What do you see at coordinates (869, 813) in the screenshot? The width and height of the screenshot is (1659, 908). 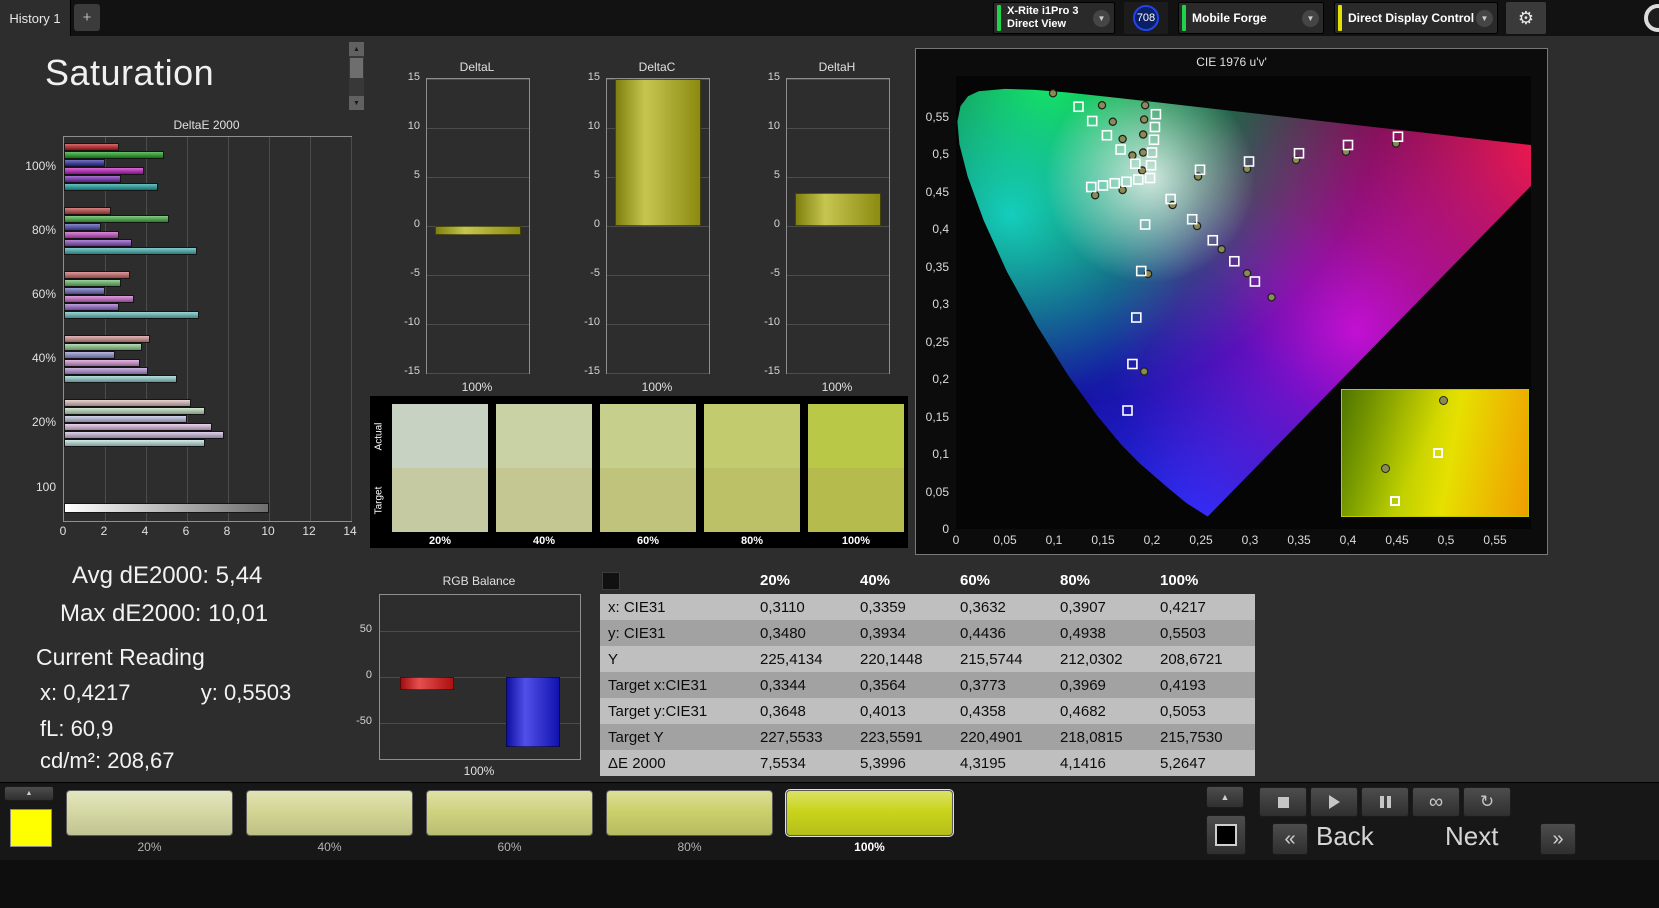 I see `pattern-swatch-100%` at bounding box center [869, 813].